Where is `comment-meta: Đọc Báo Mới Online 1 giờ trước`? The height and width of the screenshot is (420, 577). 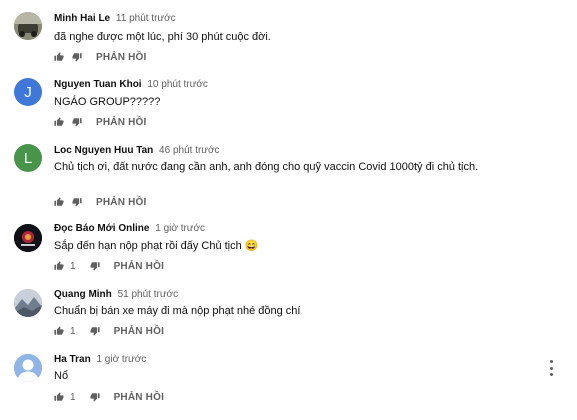 comment-meta: Đọc Báo Mới Online 1 giờ trước is located at coordinates (129, 228).